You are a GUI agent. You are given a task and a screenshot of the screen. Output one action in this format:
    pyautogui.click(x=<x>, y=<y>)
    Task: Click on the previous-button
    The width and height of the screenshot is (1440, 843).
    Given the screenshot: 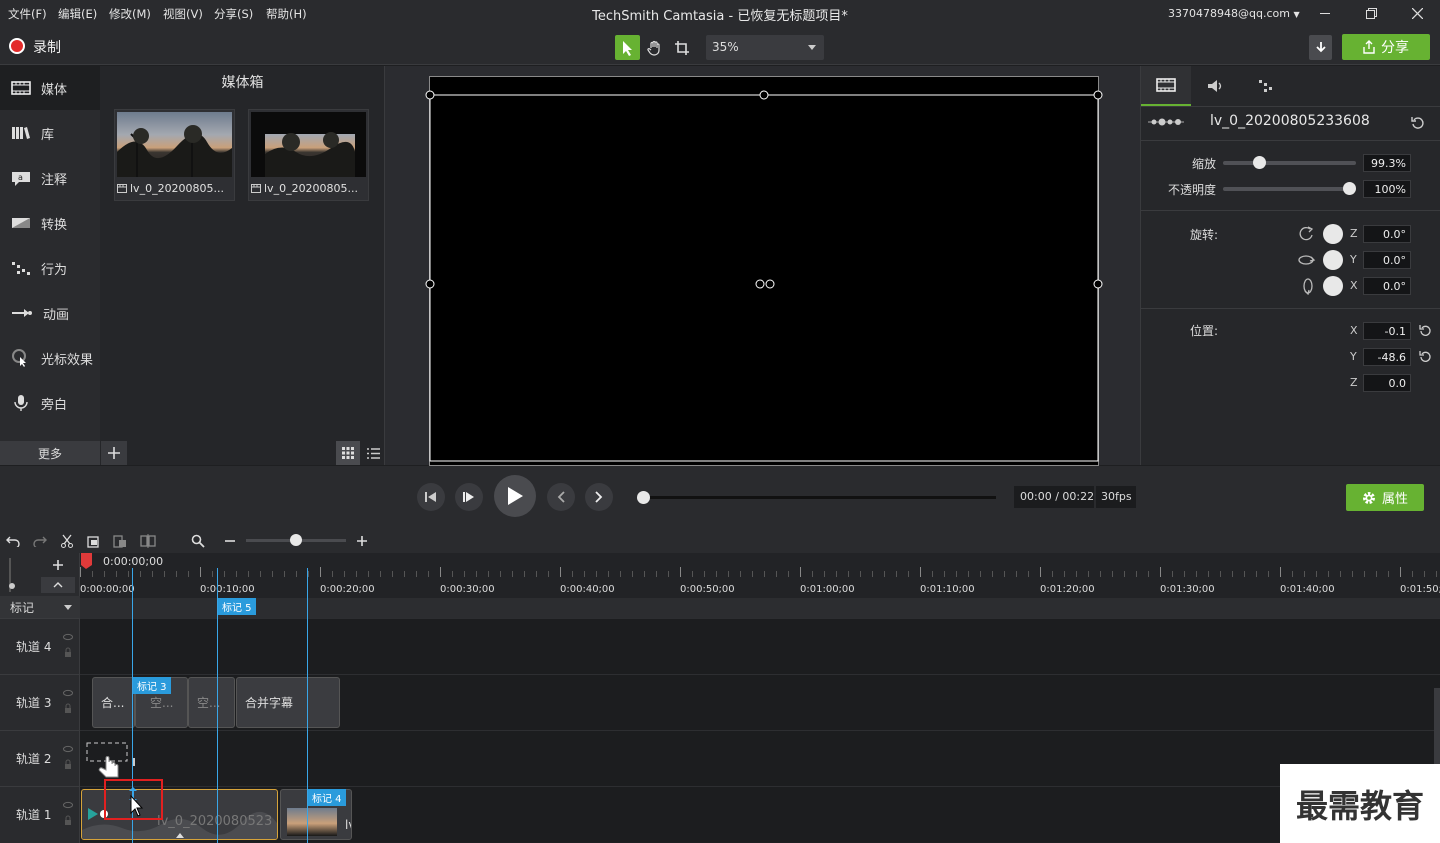 What is the action you would take?
    pyautogui.click(x=561, y=497)
    